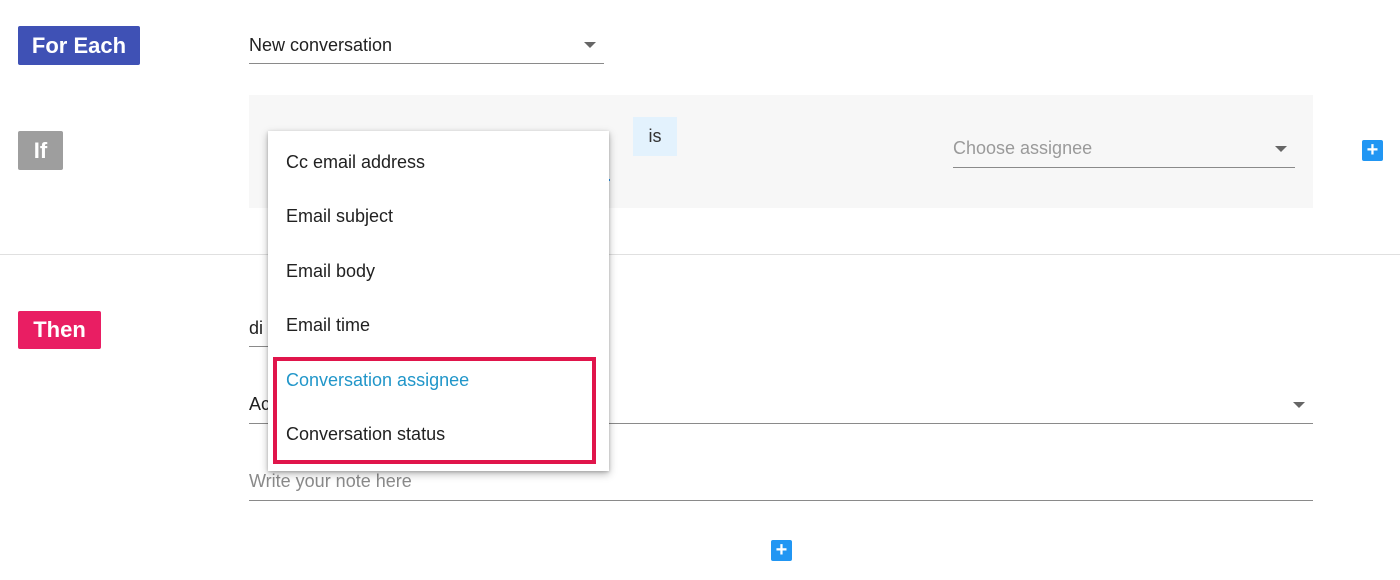 Image resolution: width=1400 pixels, height=580 pixels. I want to click on action-select-value: di, so click(256, 327).